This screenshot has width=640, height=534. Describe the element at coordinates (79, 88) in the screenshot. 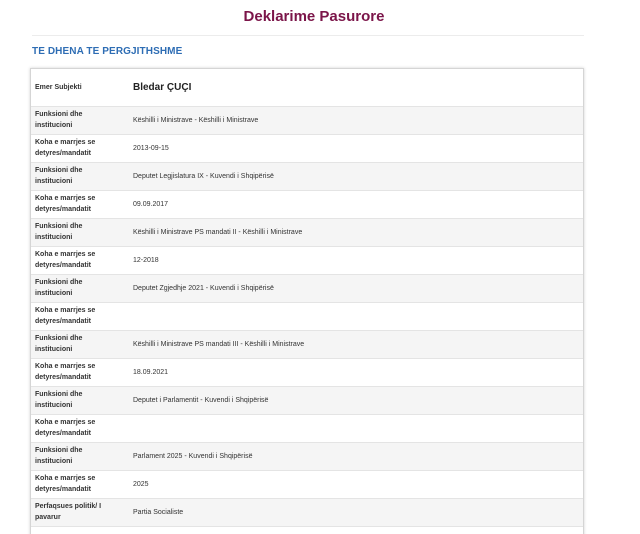

I see `row-label: Emer Subjekti` at that location.